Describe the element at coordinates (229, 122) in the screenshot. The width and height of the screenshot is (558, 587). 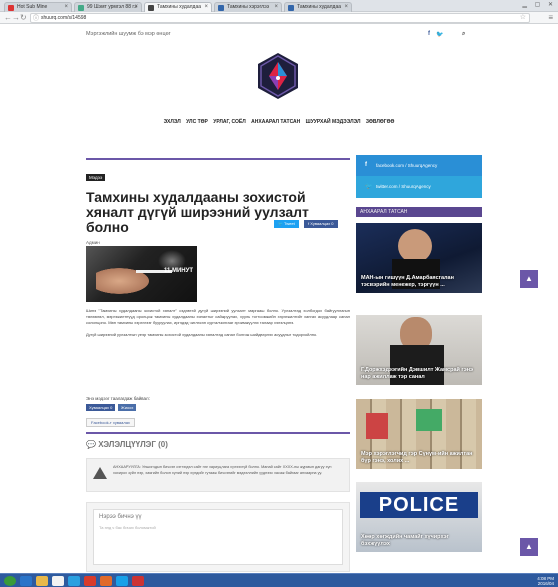
I see `nav-culture: УРЛАГ, СОЁЛ` at that location.